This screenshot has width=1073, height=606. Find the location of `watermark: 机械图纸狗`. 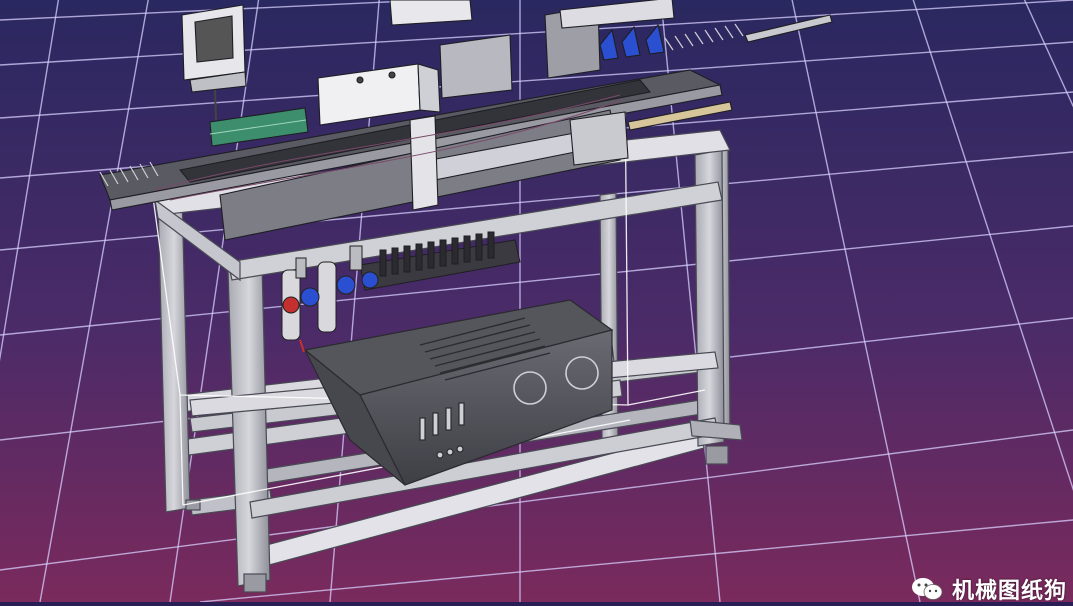

watermark: 机械图纸狗 is located at coordinates (988, 589).